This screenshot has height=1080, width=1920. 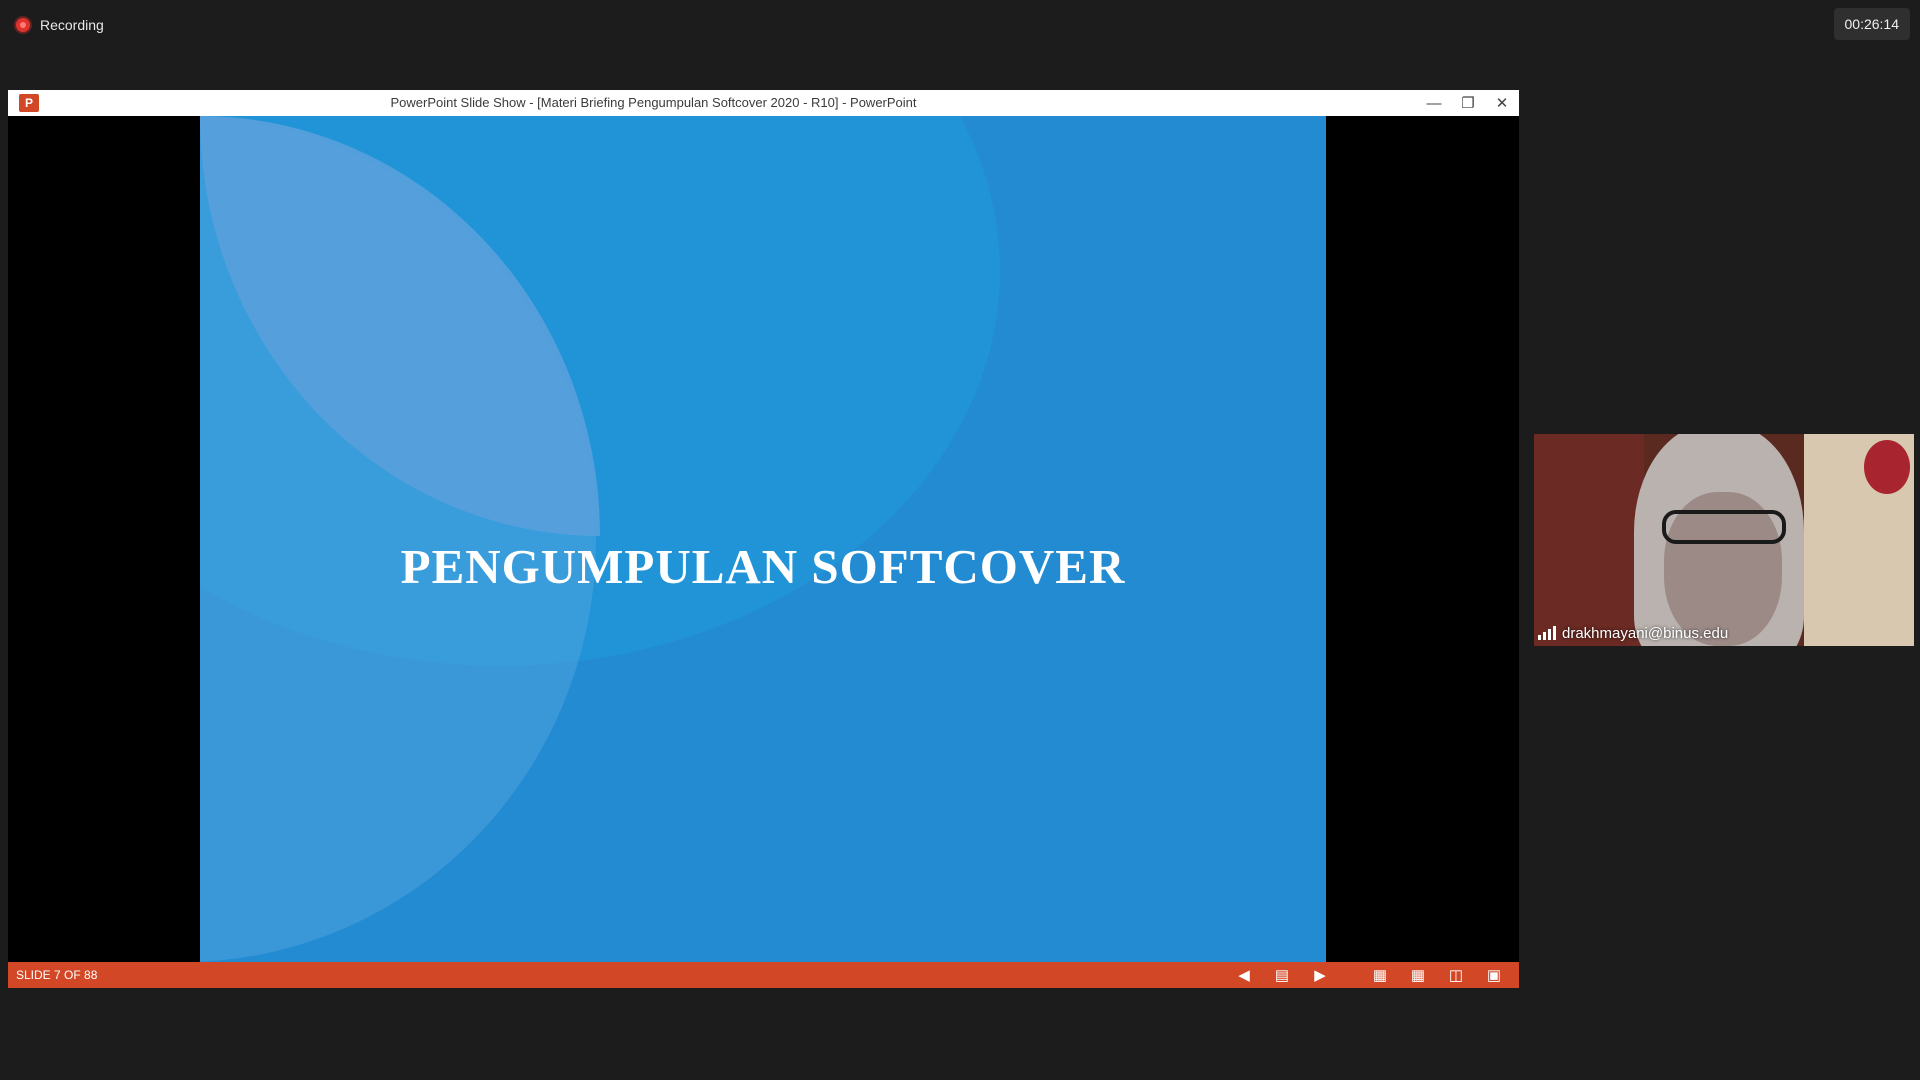 I want to click on notes-icon: ▤, so click(x=1282, y=975).